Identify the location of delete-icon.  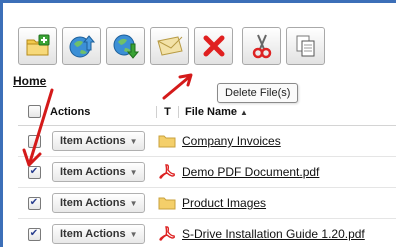
(213, 46).